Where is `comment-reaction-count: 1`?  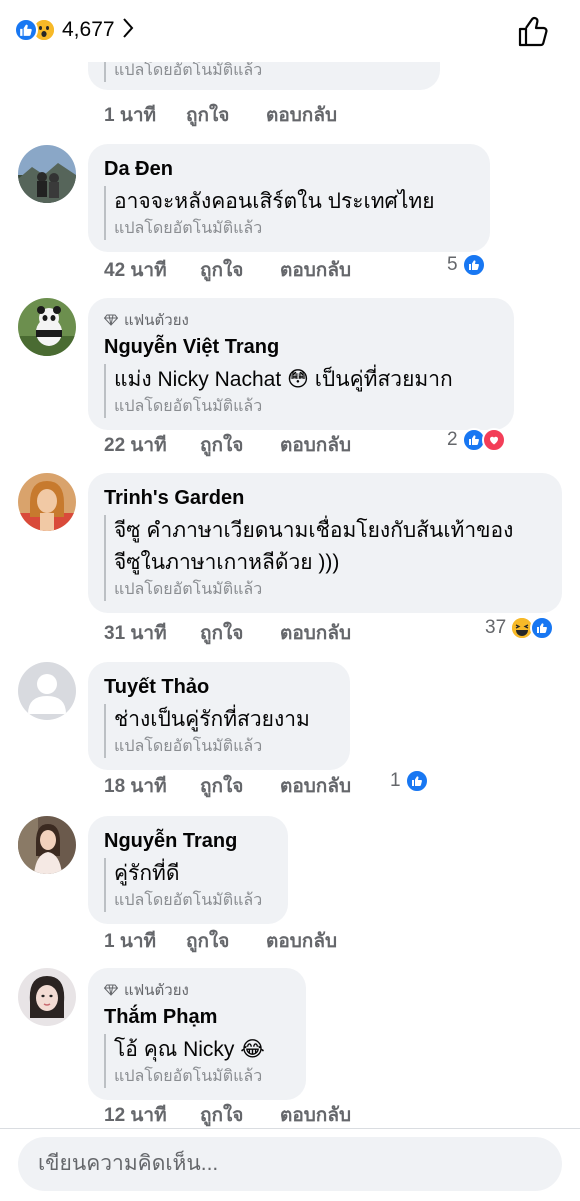
comment-reaction-count: 1 is located at coordinates (395, 780).